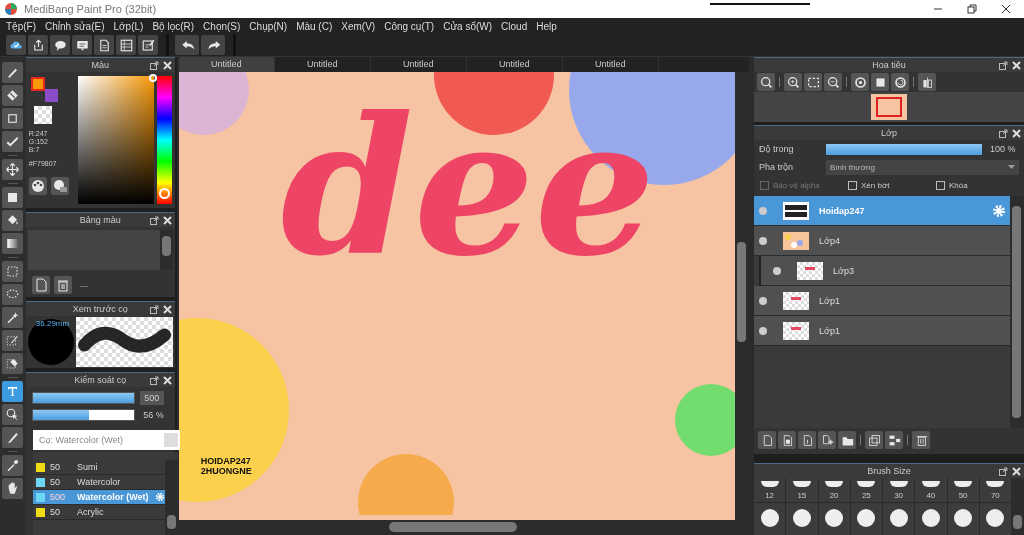  Describe the element at coordinates (770, 490) in the screenshot. I see `brush-size-preset: 12` at that location.